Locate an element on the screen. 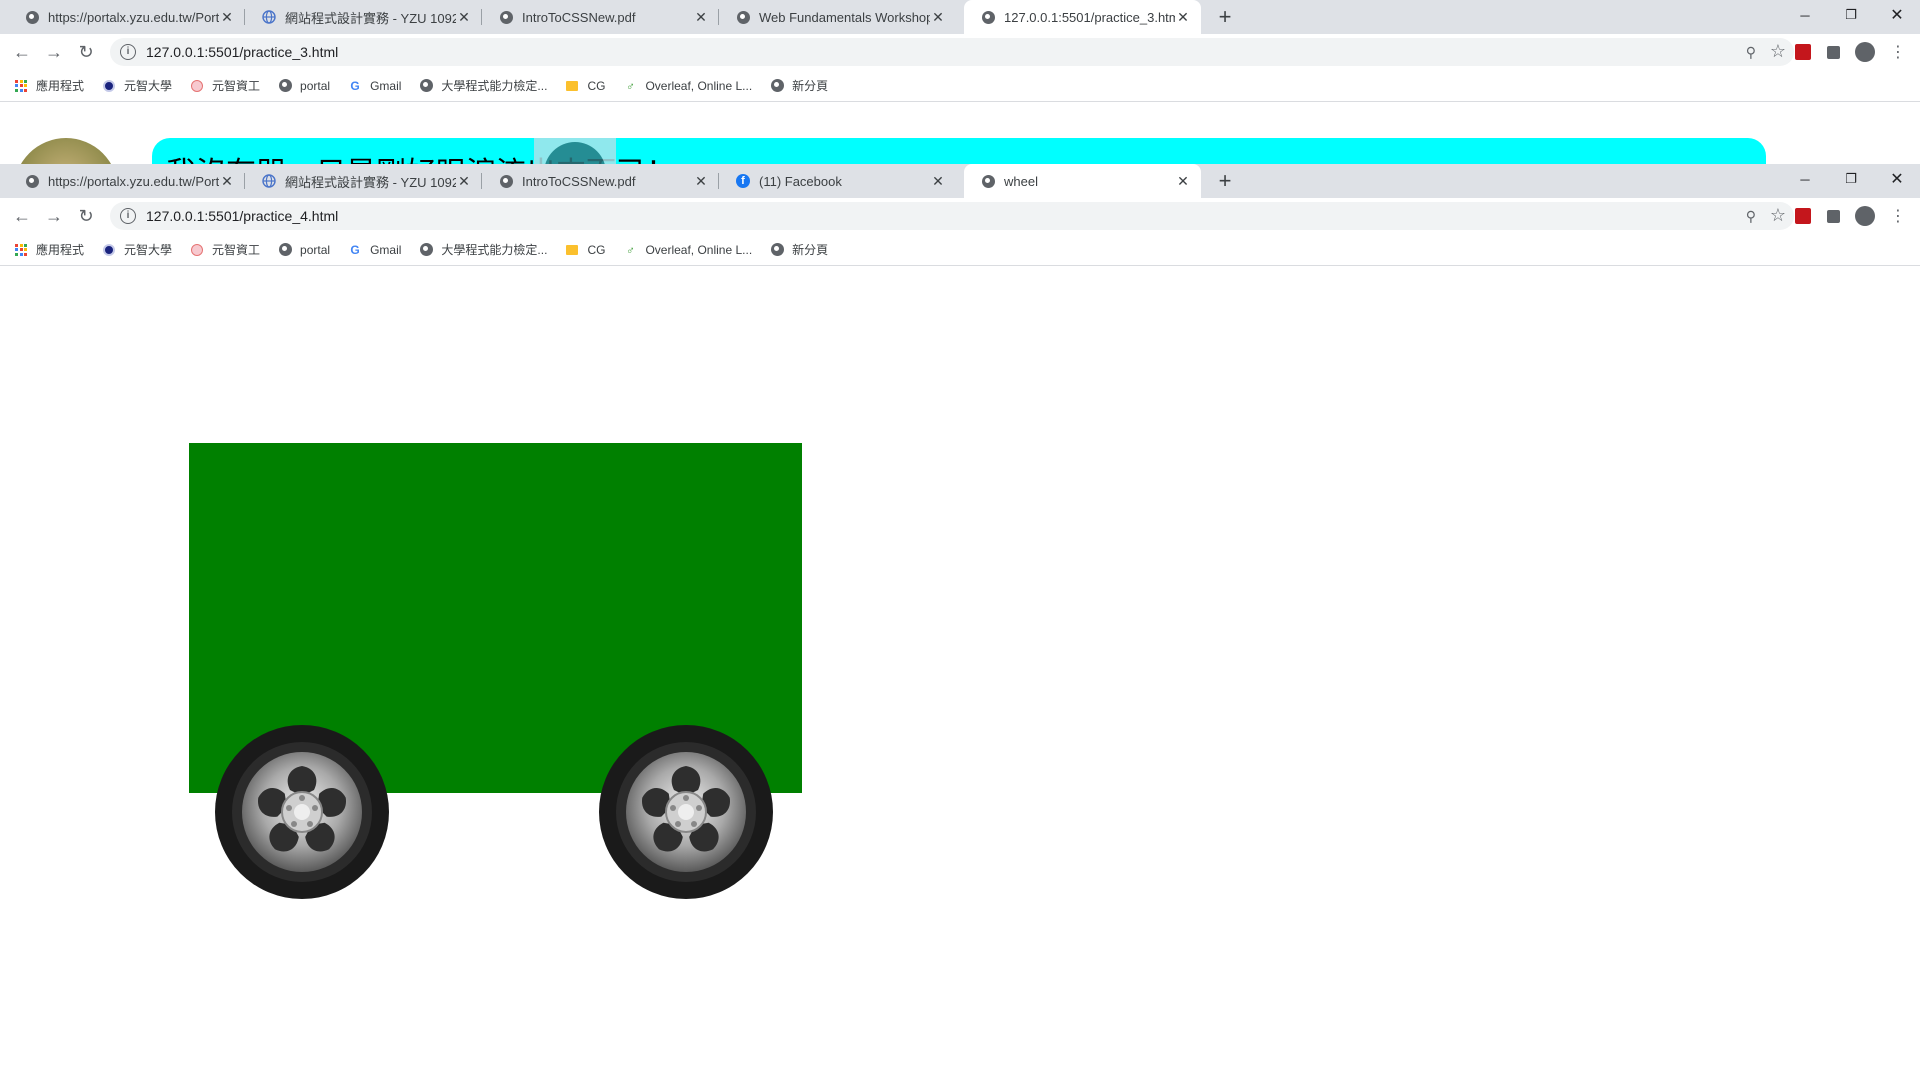 This screenshot has height=1080, width=1920. back-address-bar: i 127.0.0.1:5501/practice_3.html ⚲ ☆ is located at coordinates (952, 52).